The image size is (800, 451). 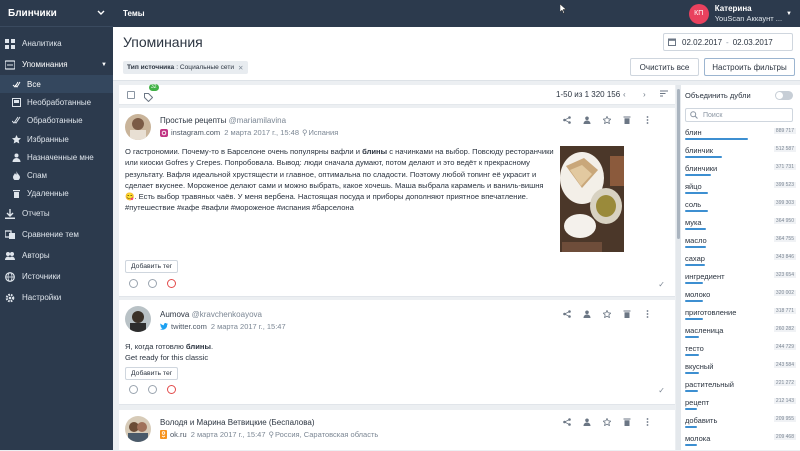 I want to click on sidebar-item-compare: Сравнение тем, so click(x=56, y=234).